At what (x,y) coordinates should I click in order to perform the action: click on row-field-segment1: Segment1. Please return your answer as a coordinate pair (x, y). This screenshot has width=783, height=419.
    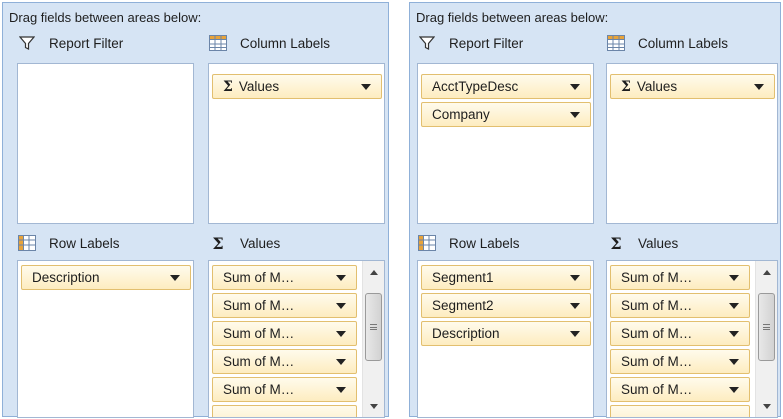
    Looking at the image, I should click on (506, 277).